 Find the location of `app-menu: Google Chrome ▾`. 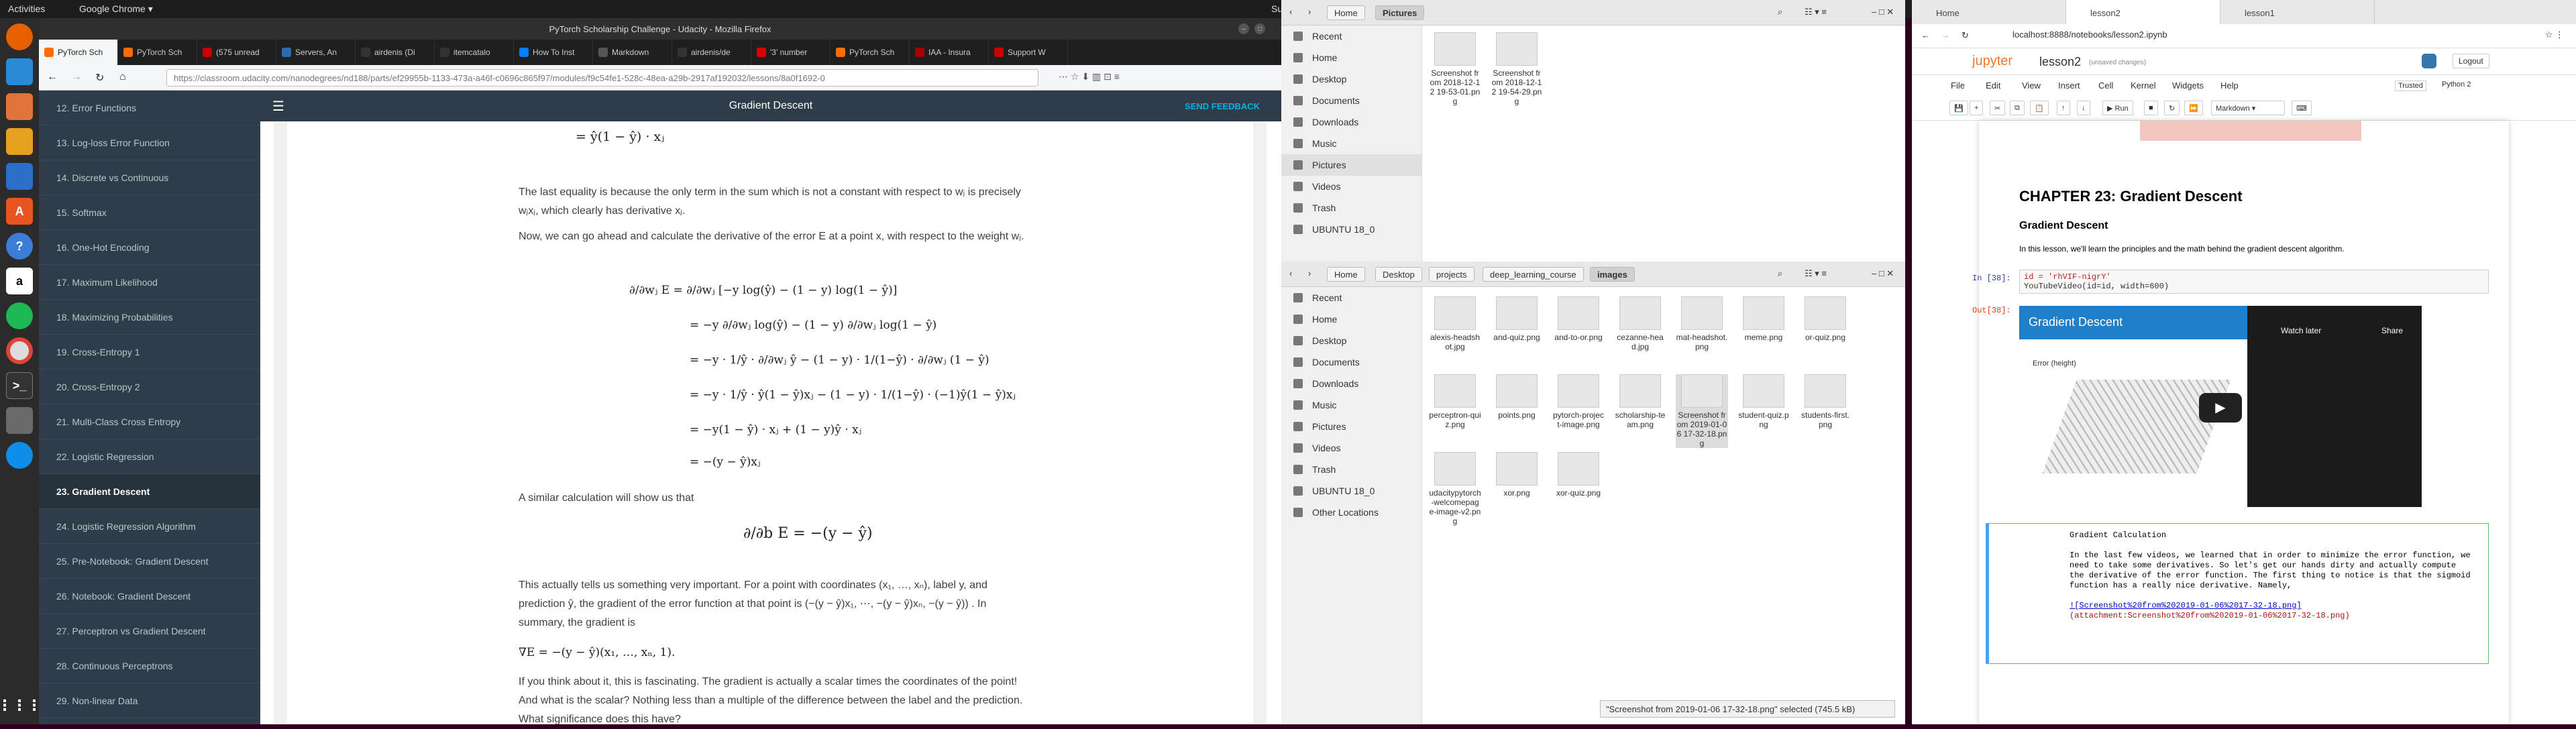

app-menu: Google Chrome ▾ is located at coordinates (116, 9).